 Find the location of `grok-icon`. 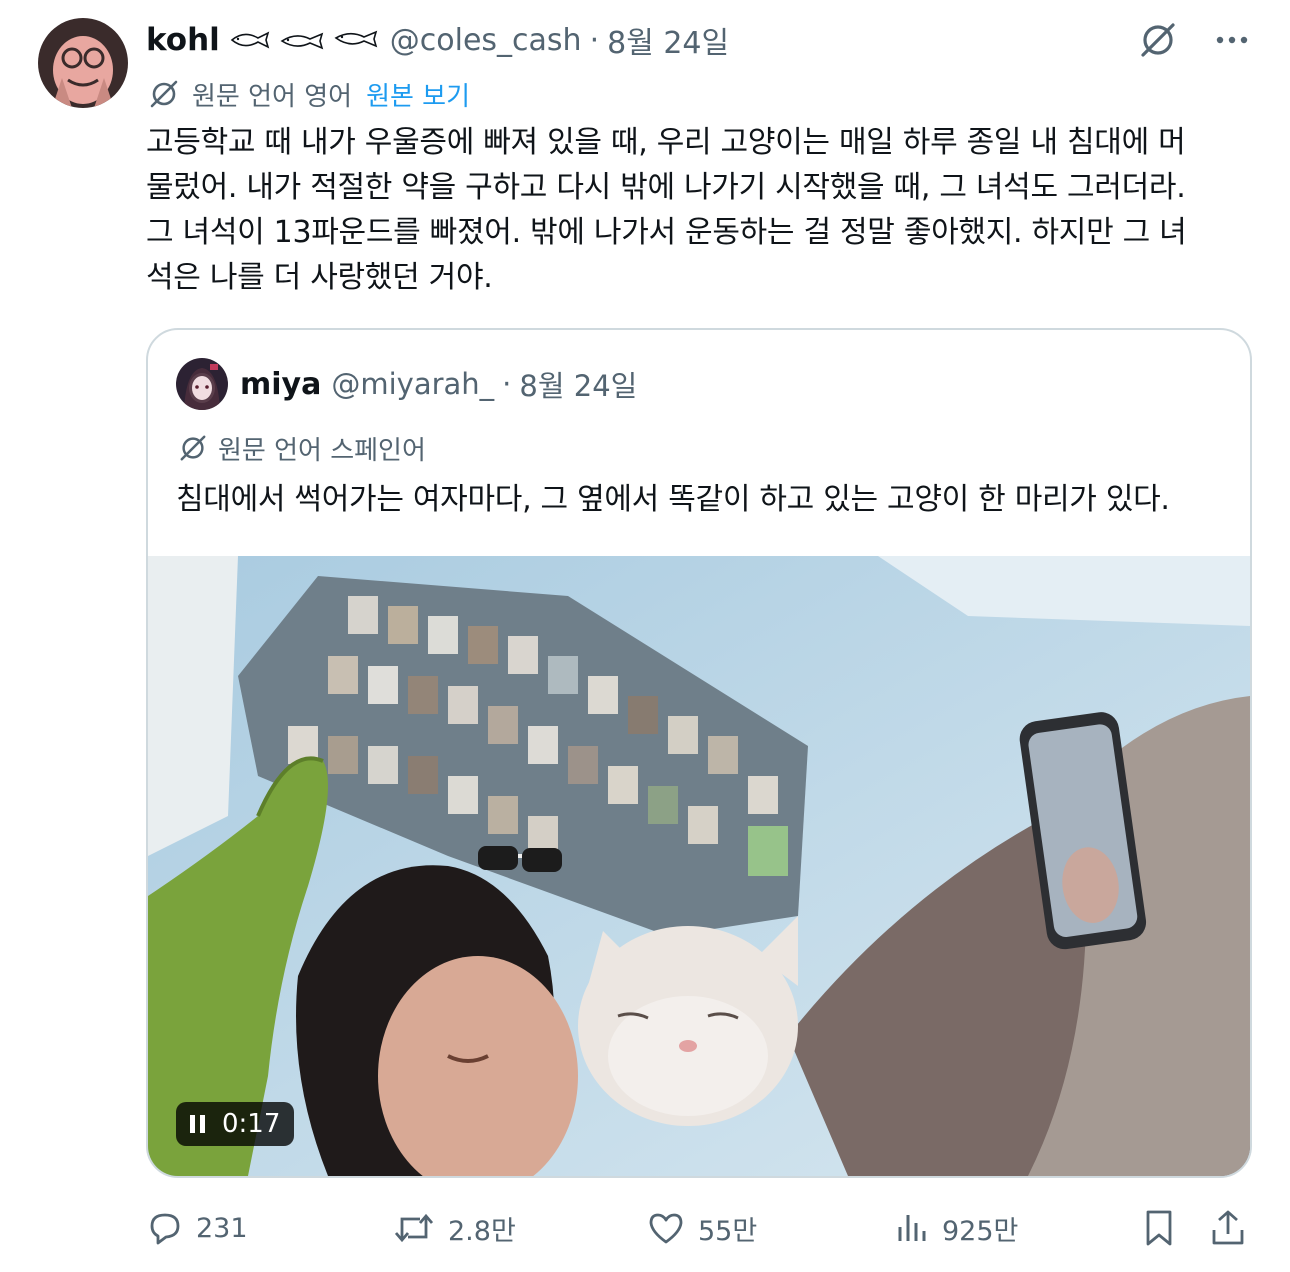

grok-icon is located at coordinates (1158, 40).